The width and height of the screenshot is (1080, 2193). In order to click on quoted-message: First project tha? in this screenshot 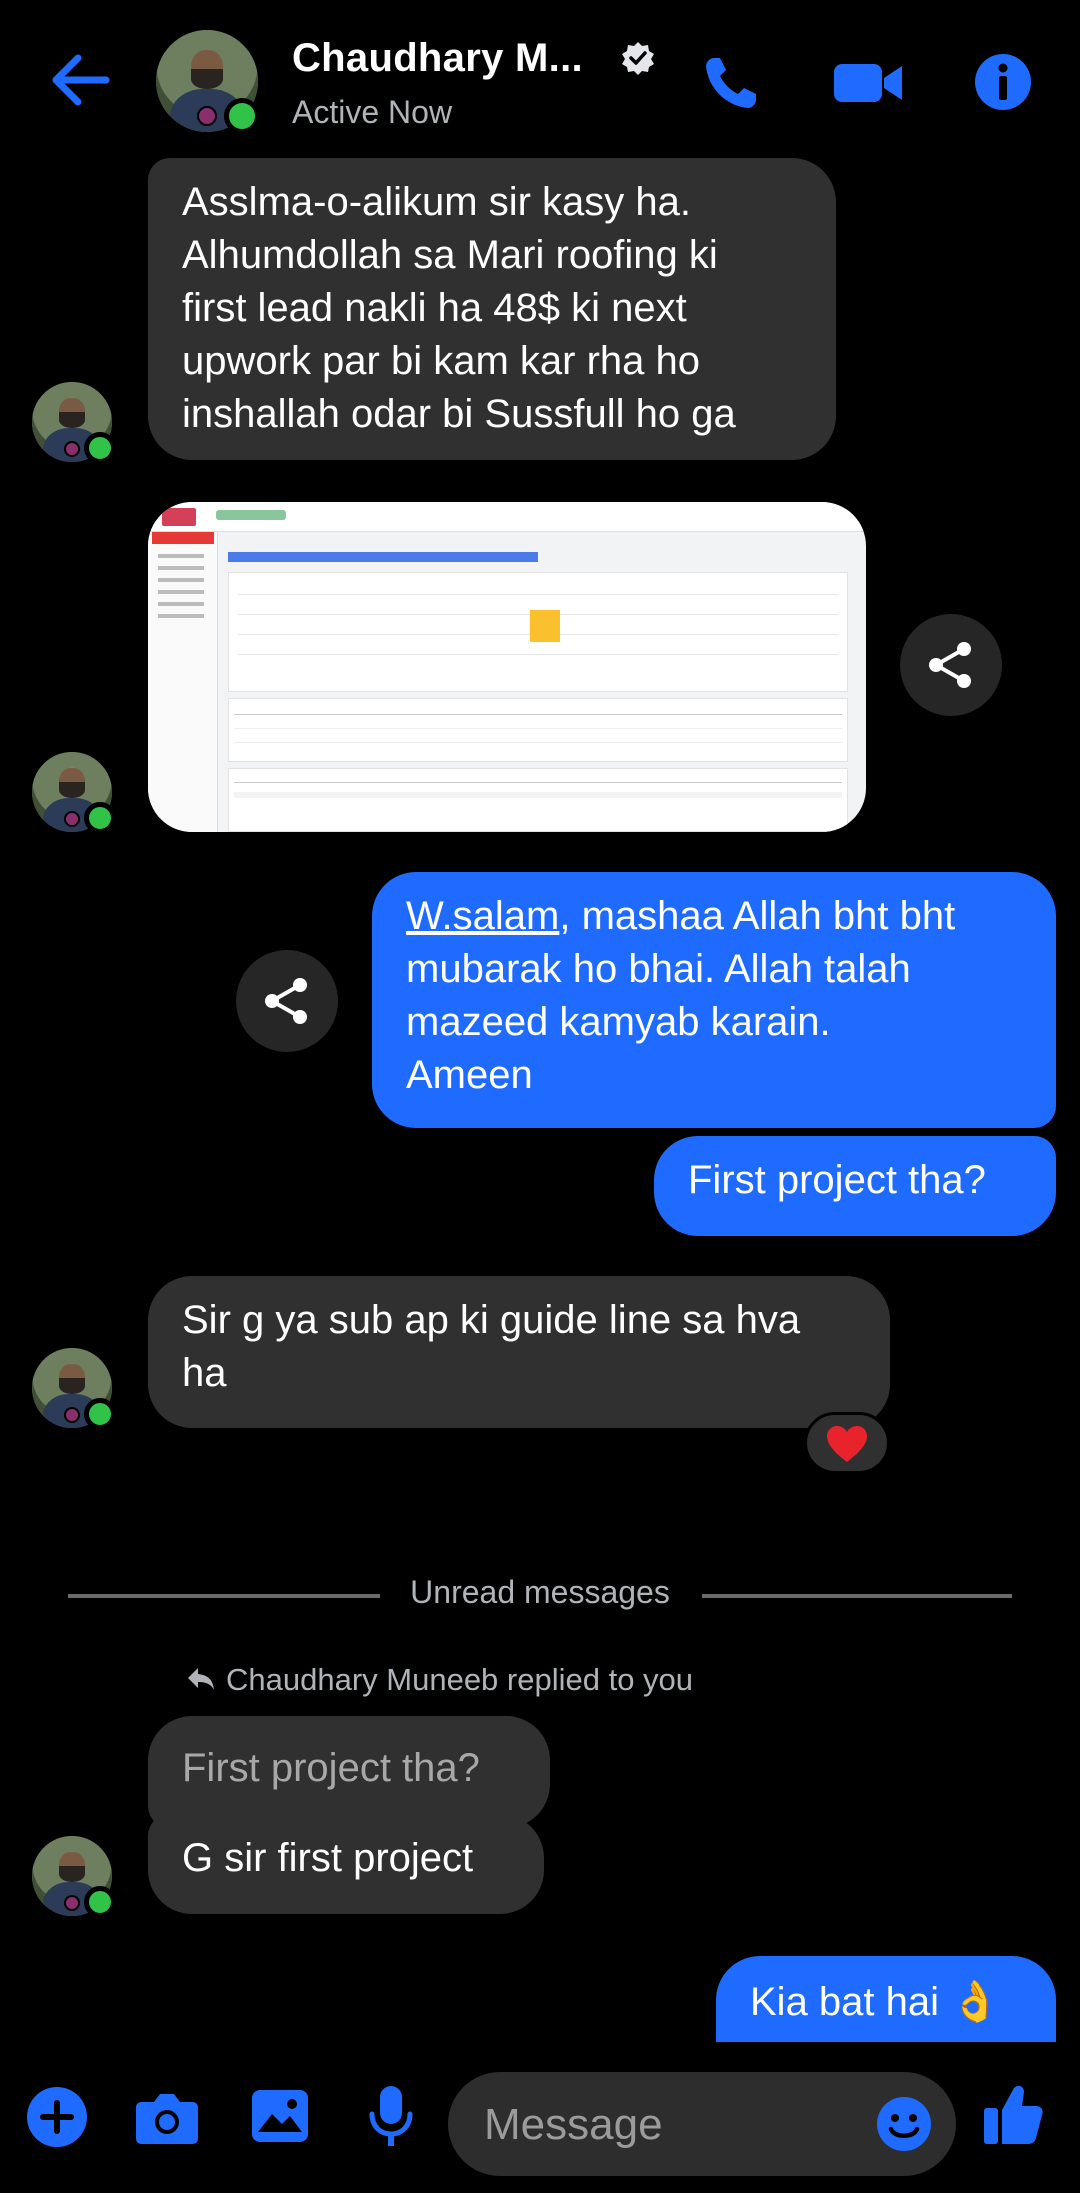, I will do `click(349, 1772)`.